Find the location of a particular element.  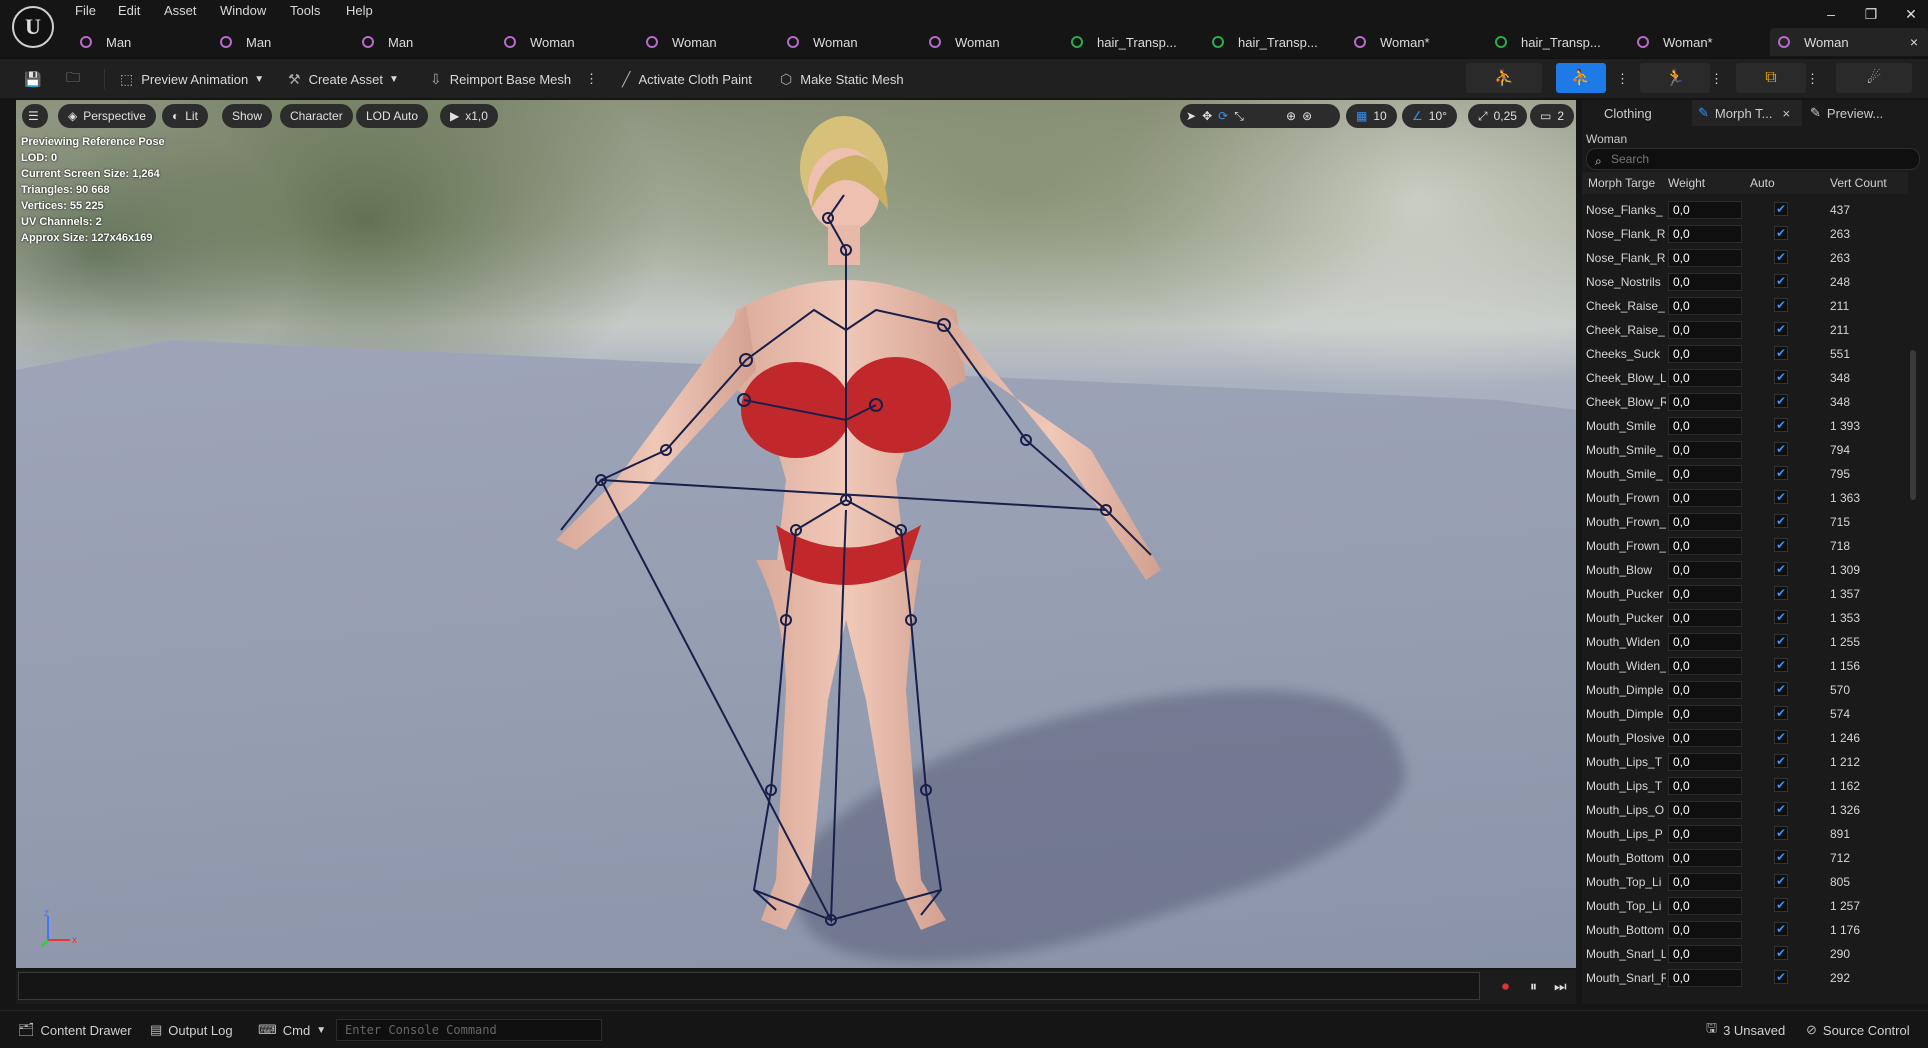

unreal-logo-icon: U is located at coordinates (33, 27).